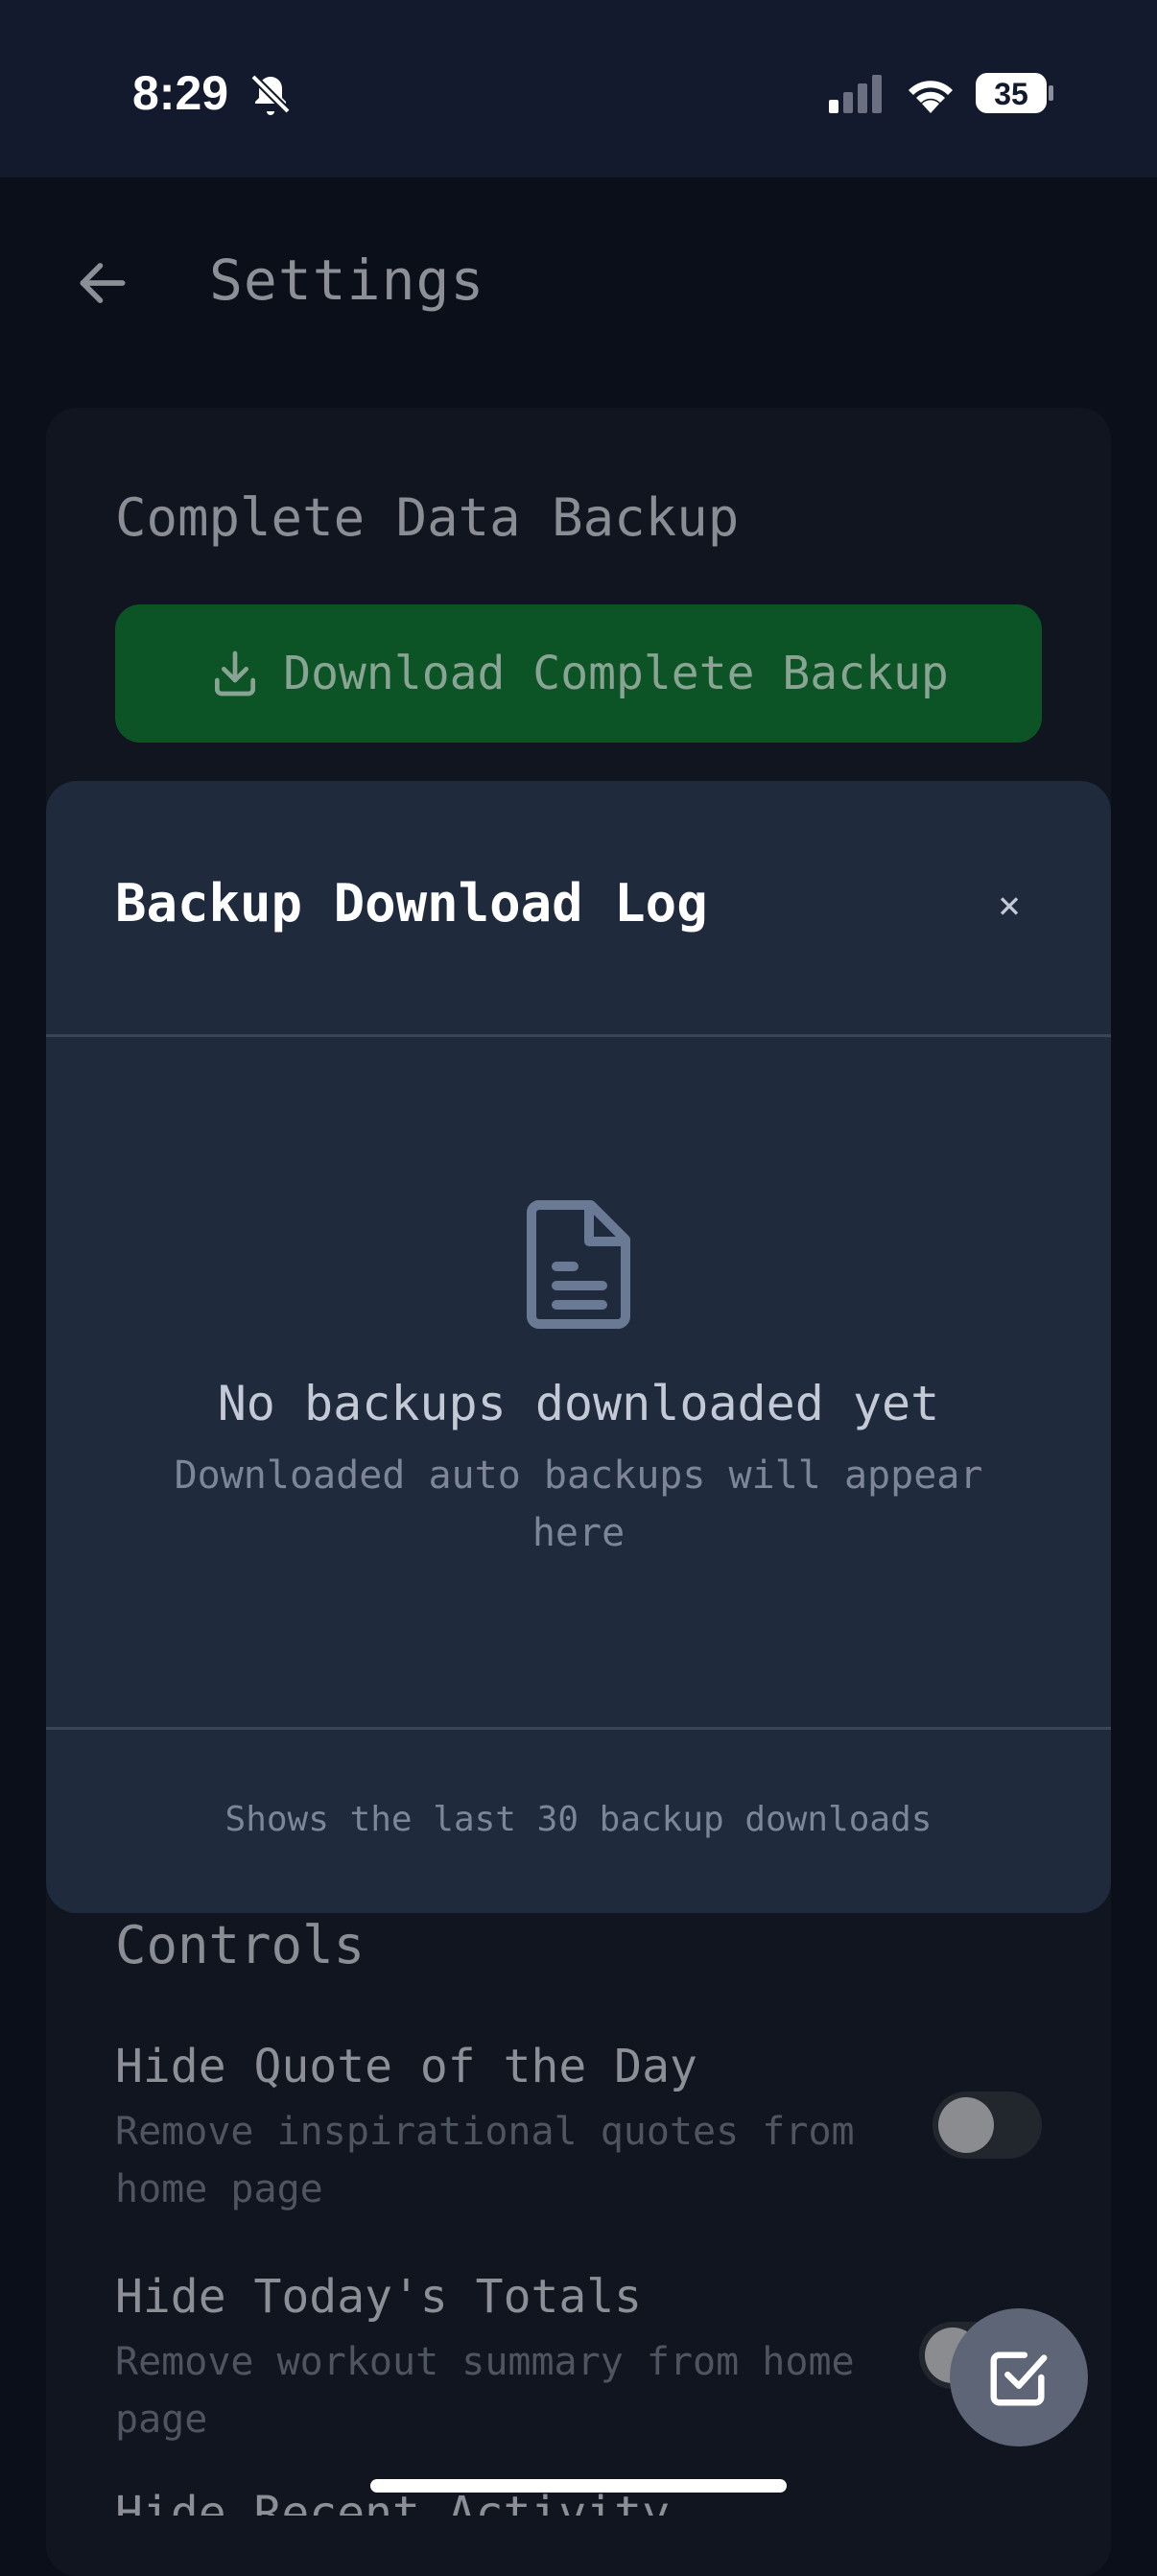  Describe the element at coordinates (616, 674) in the screenshot. I see `download-backup-label: Download Complete Backup` at that location.